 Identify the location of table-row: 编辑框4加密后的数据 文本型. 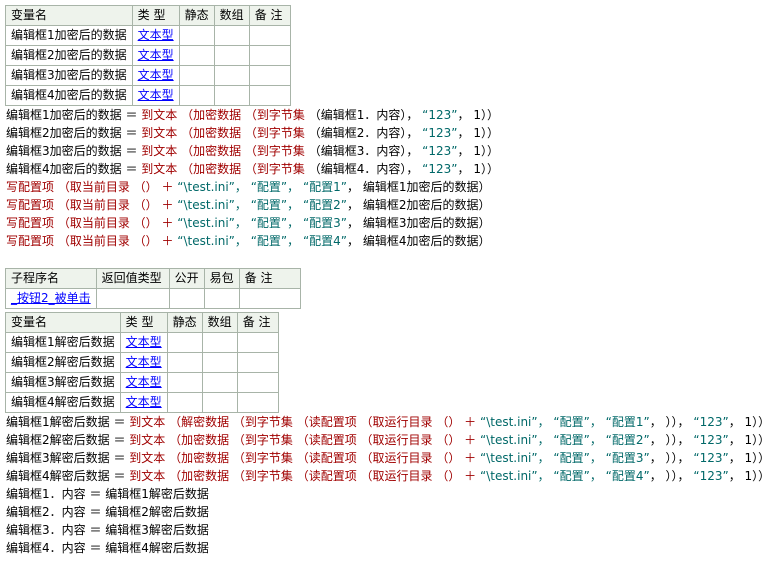
(148, 95).